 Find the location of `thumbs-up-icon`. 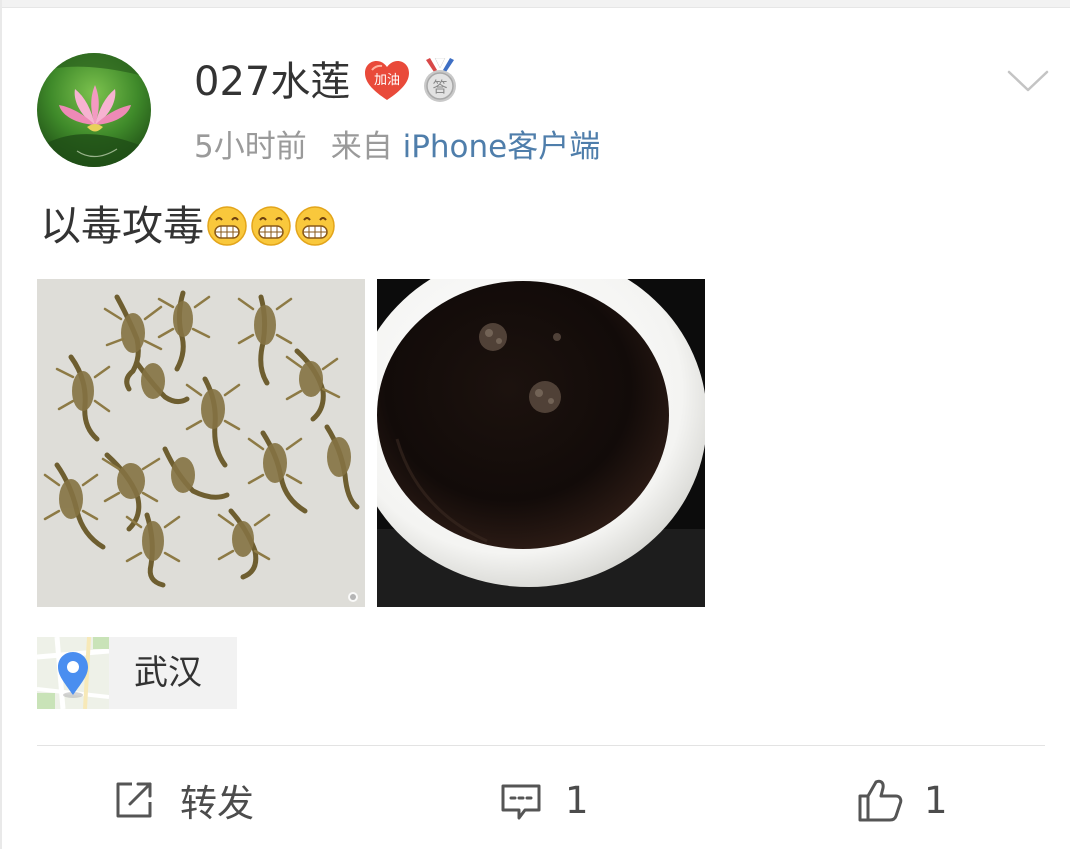

thumbs-up-icon is located at coordinates (880, 800).